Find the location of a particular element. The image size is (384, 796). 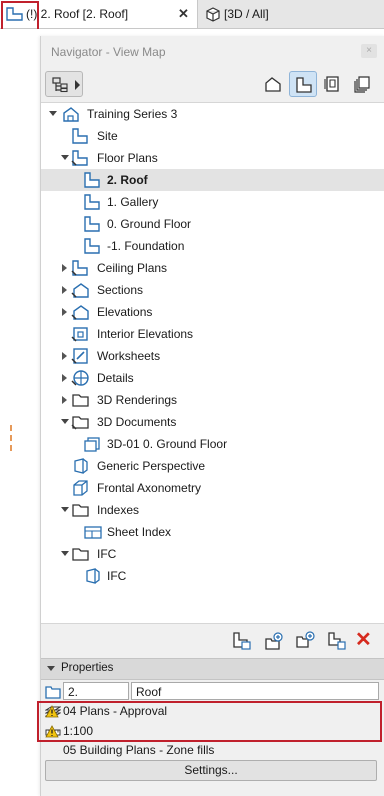

tab-roof-plan: (!) 2. Roof [2. Roof] ✕ is located at coordinates (99, 14).